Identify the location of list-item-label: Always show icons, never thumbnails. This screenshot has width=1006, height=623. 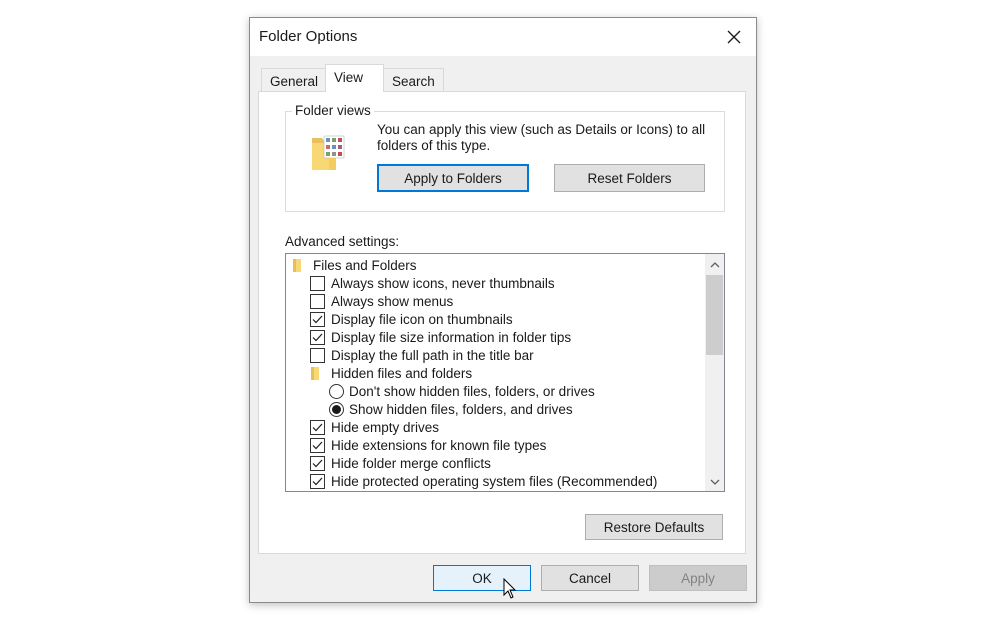
(443, 283).